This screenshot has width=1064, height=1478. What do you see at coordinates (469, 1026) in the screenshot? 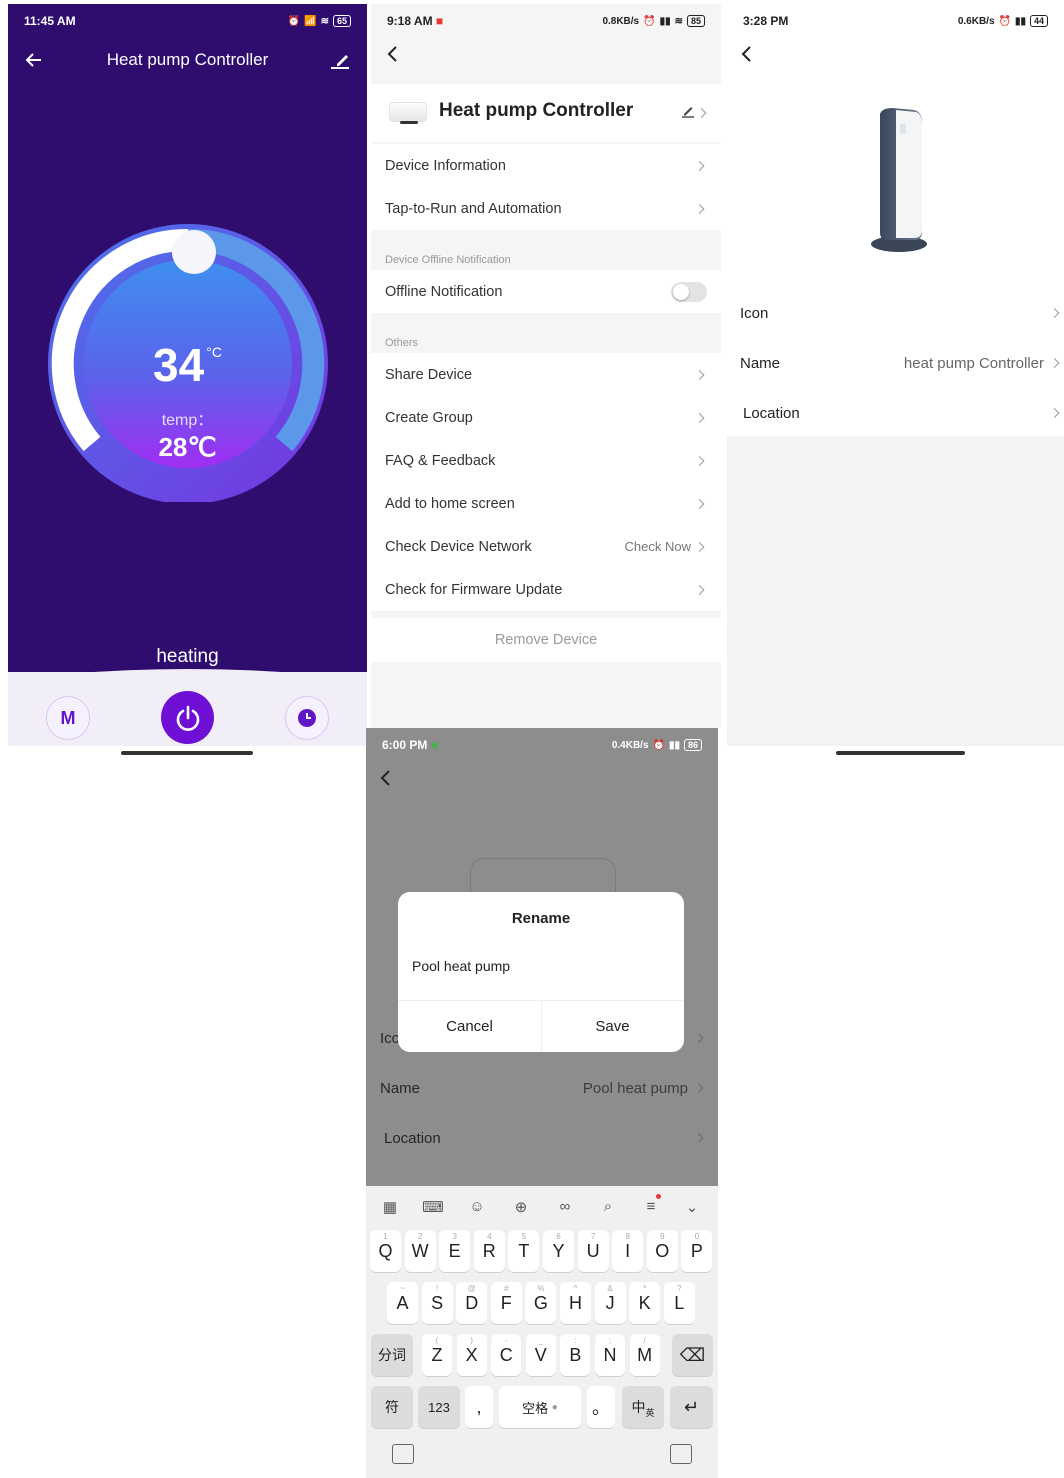
I see `cancel-button: Cancel` at bounding box center [469, 1026].